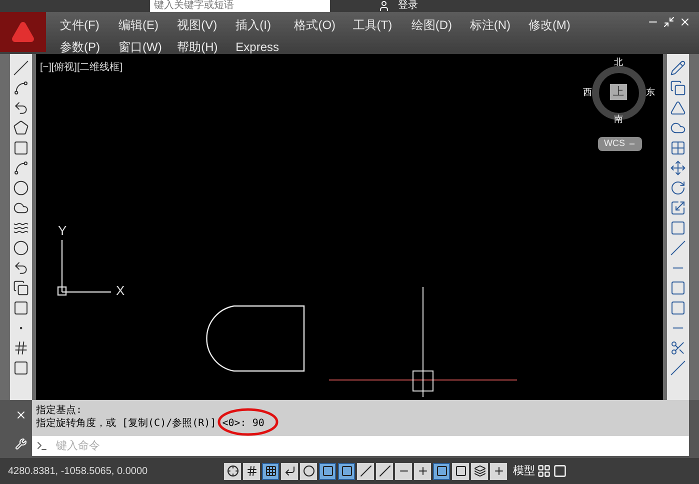 The width and height of the screenshot is (699, 484). Describe the element at coordinates (78, 471) in the screenshot. I see `coordinates-readout: 4280.8381, -1058.5065, 0.0000` at that location.